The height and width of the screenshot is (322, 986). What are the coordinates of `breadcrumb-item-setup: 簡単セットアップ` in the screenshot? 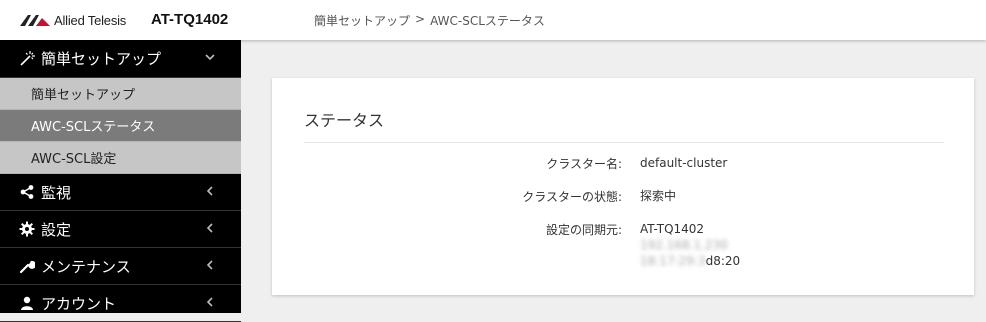 It's located at (362, 20).